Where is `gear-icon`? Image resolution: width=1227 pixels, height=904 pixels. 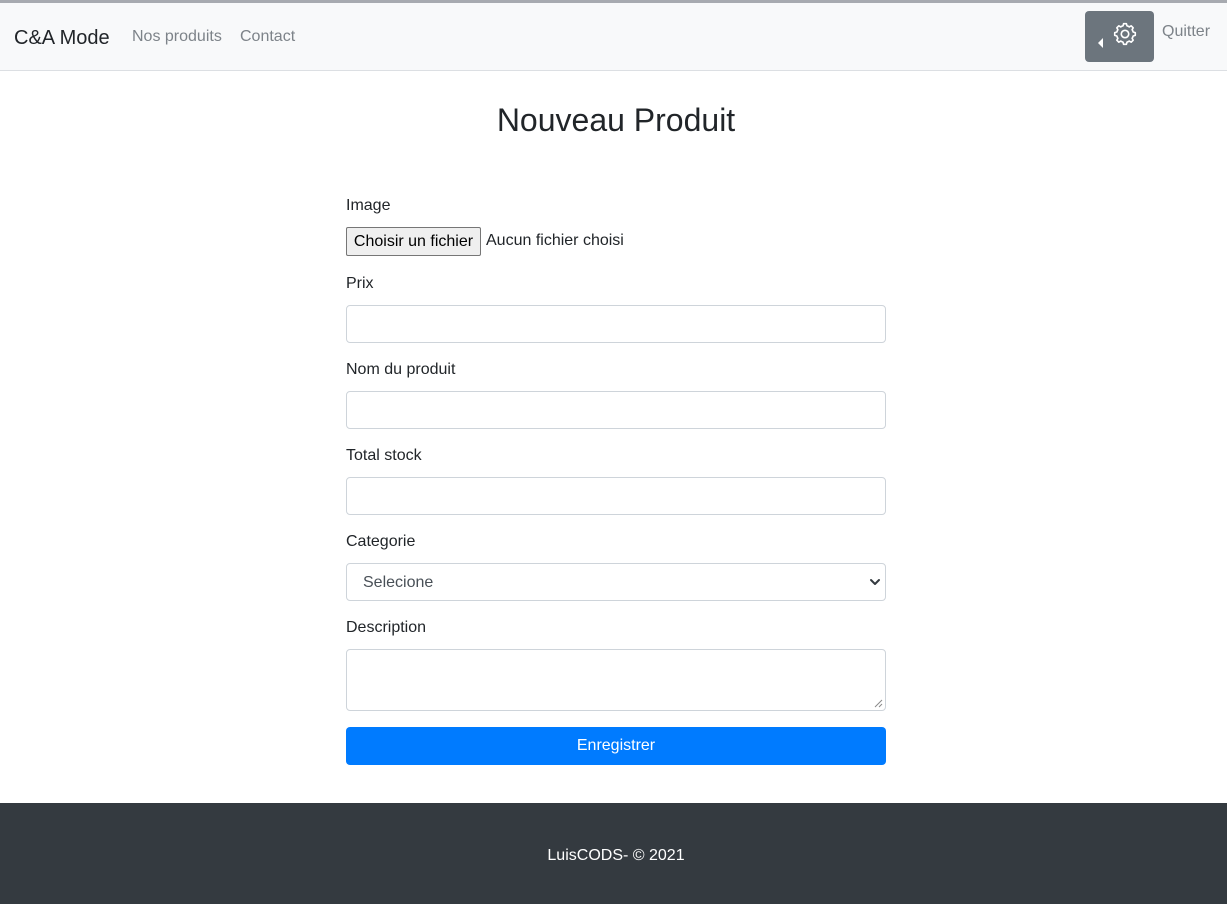 gear-icon is located at coordinates (1125, 34).